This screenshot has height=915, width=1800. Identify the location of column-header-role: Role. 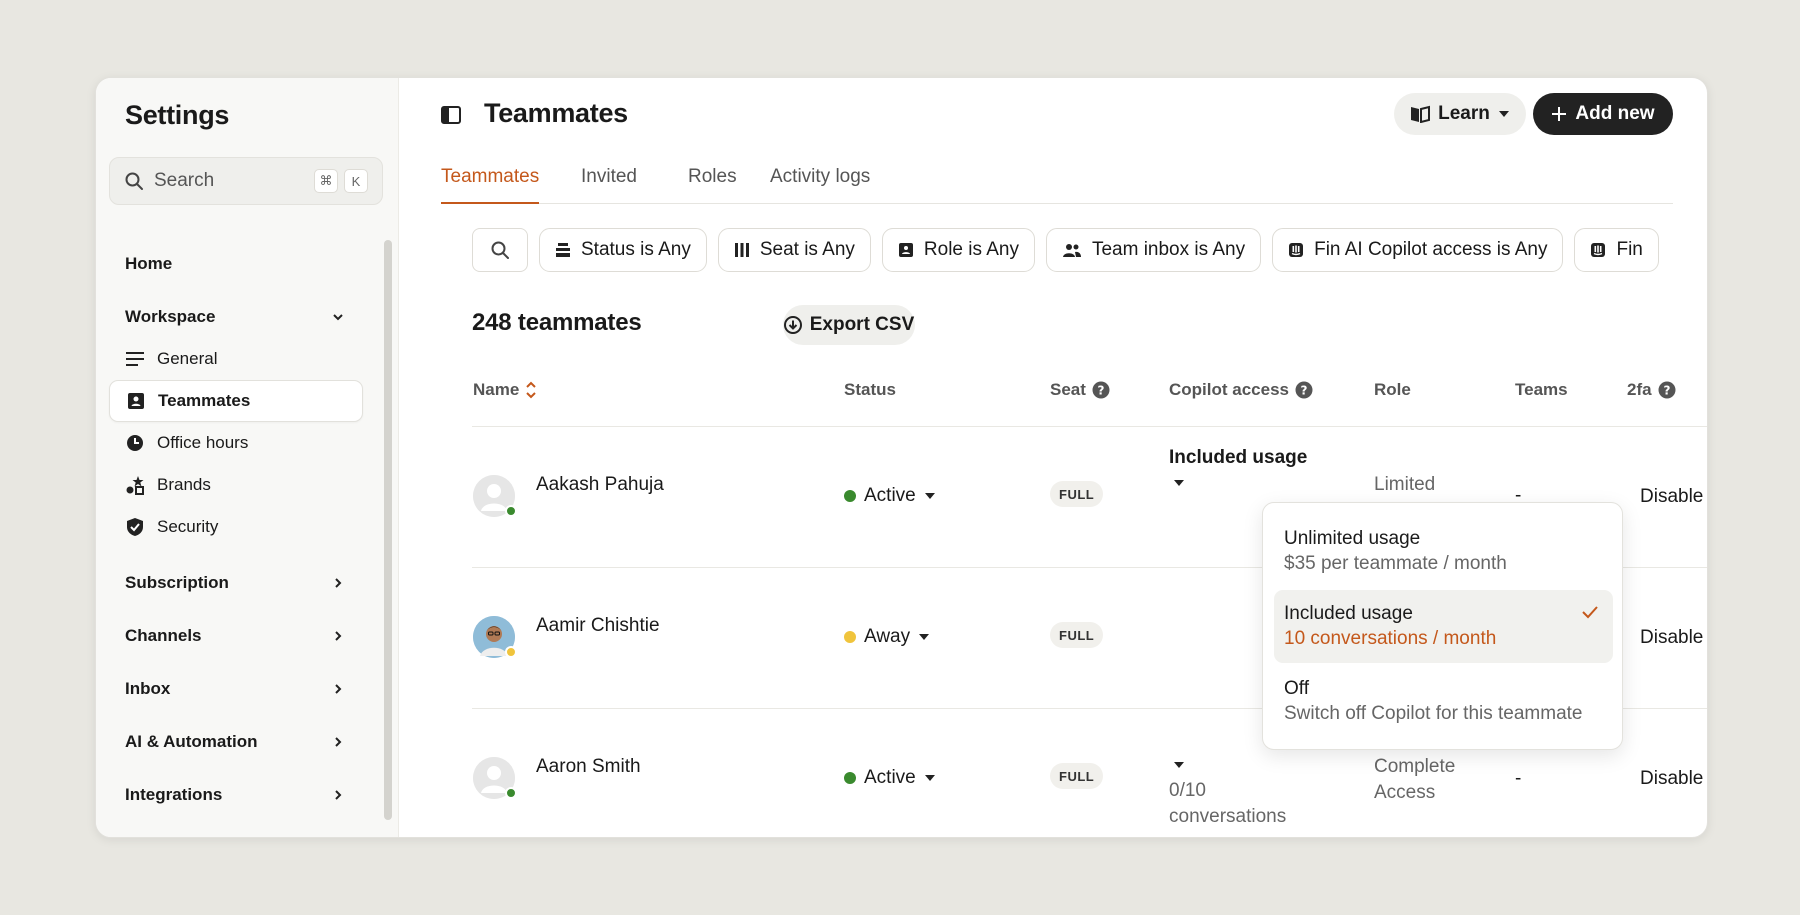
(1392, 390).